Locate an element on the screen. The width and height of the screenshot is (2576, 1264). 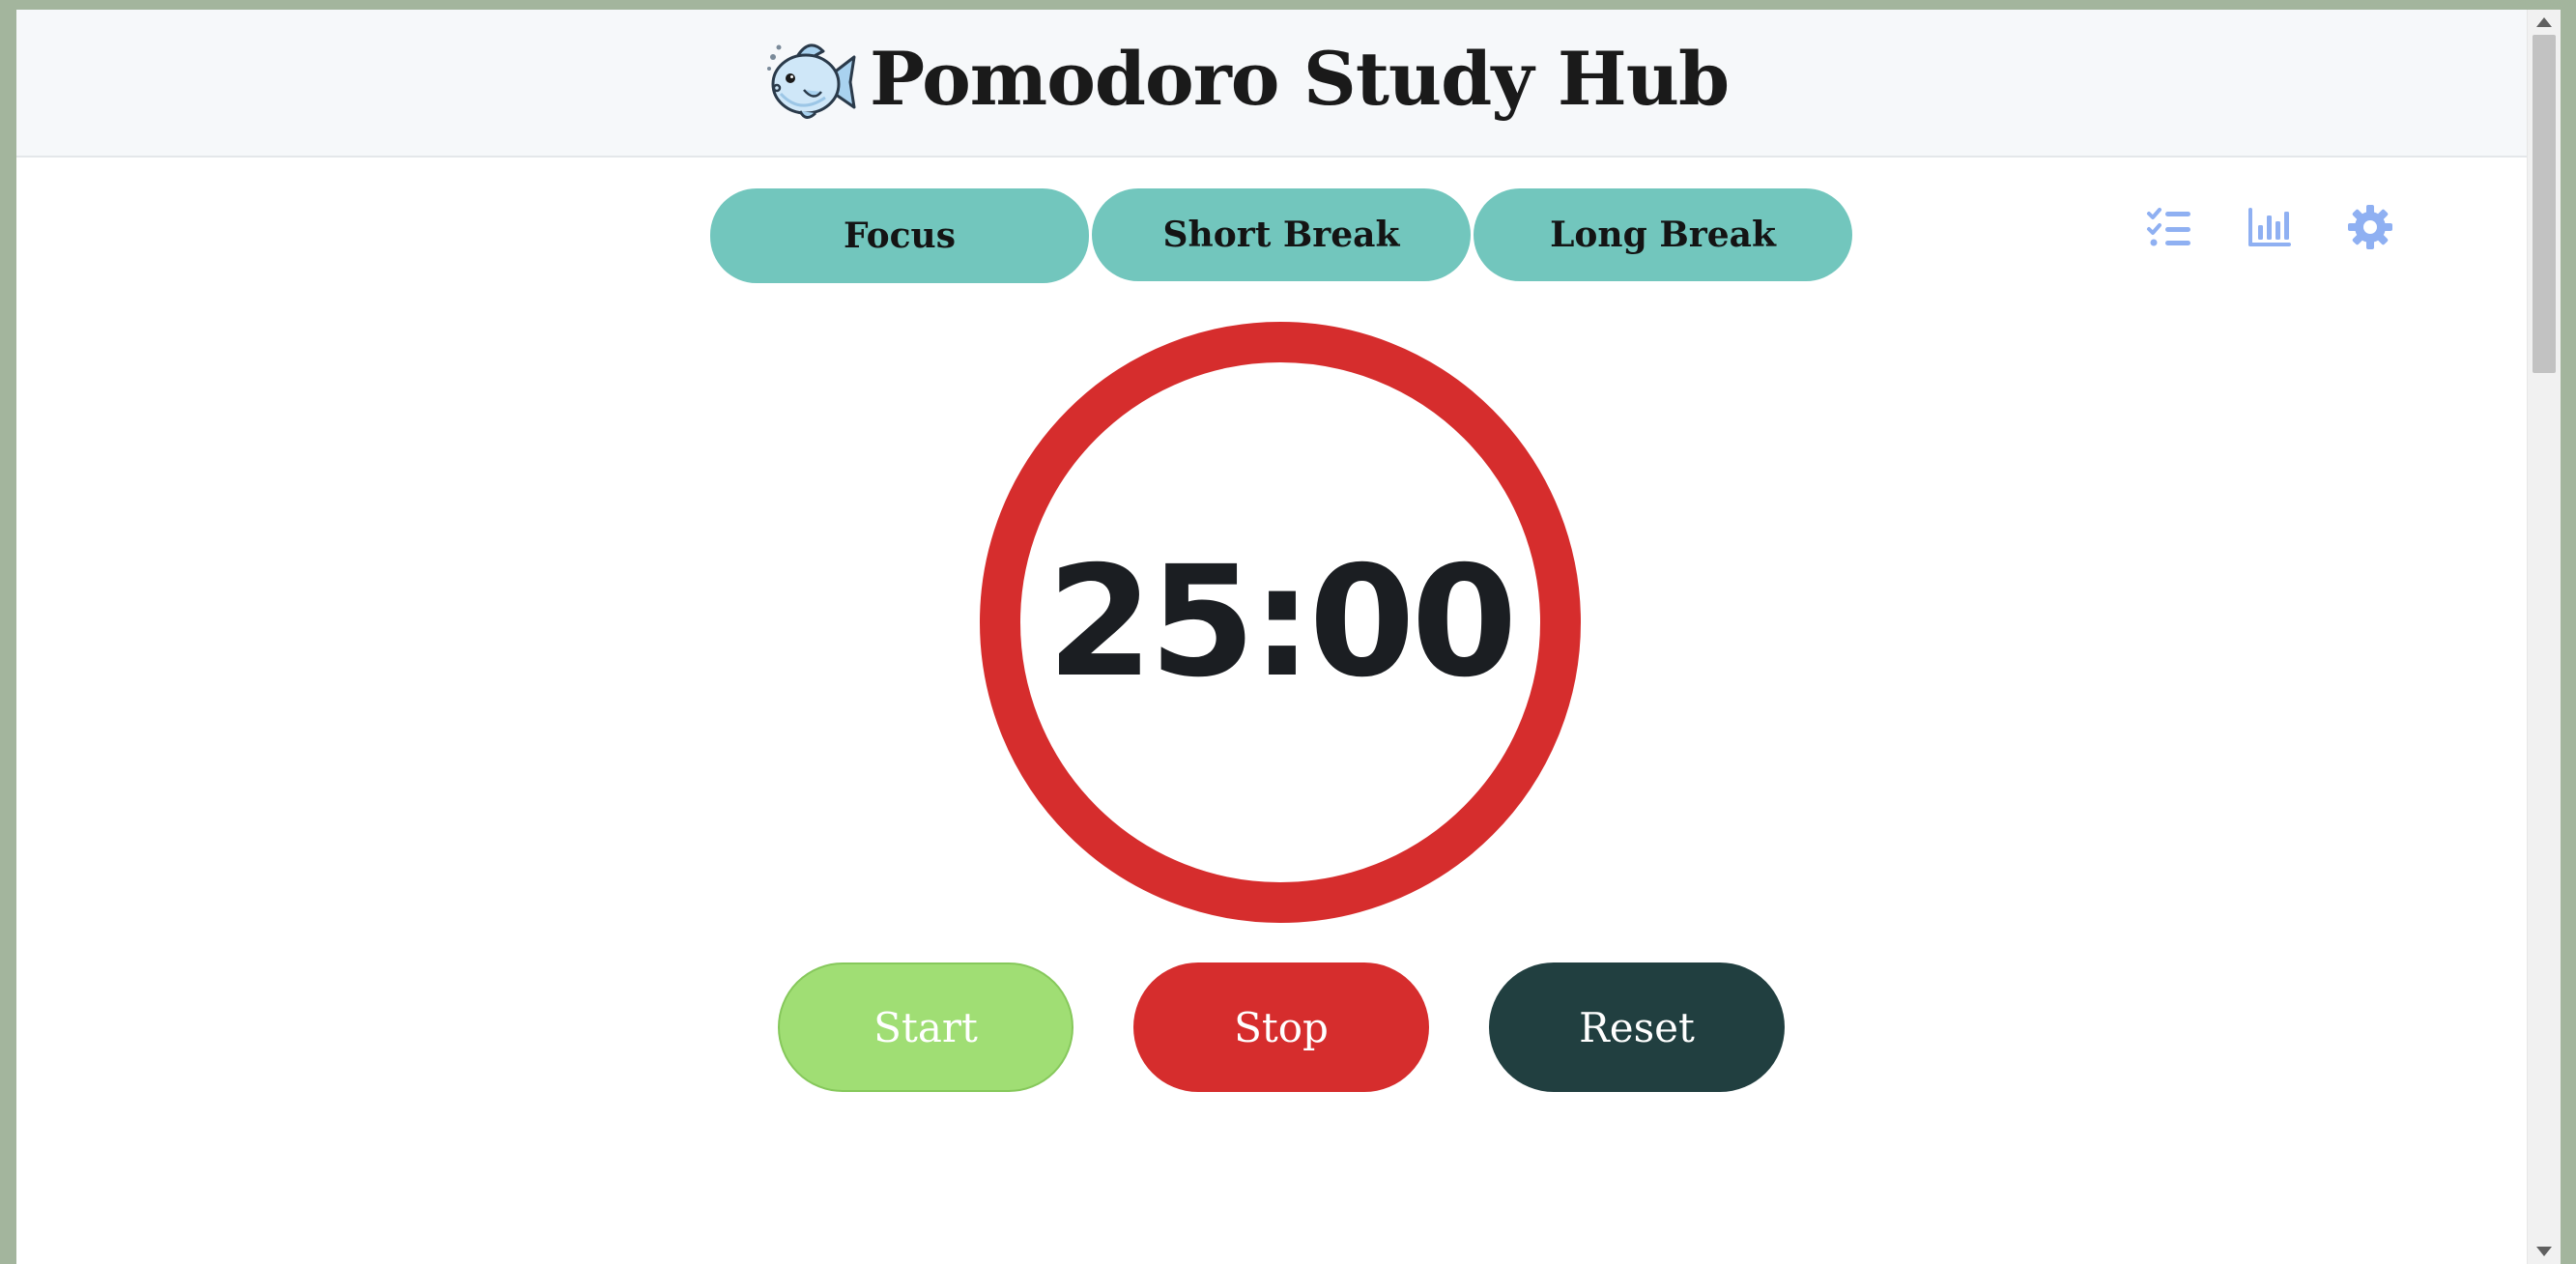
tab-long-break: Long Break is located at coordinates (1663, 234).